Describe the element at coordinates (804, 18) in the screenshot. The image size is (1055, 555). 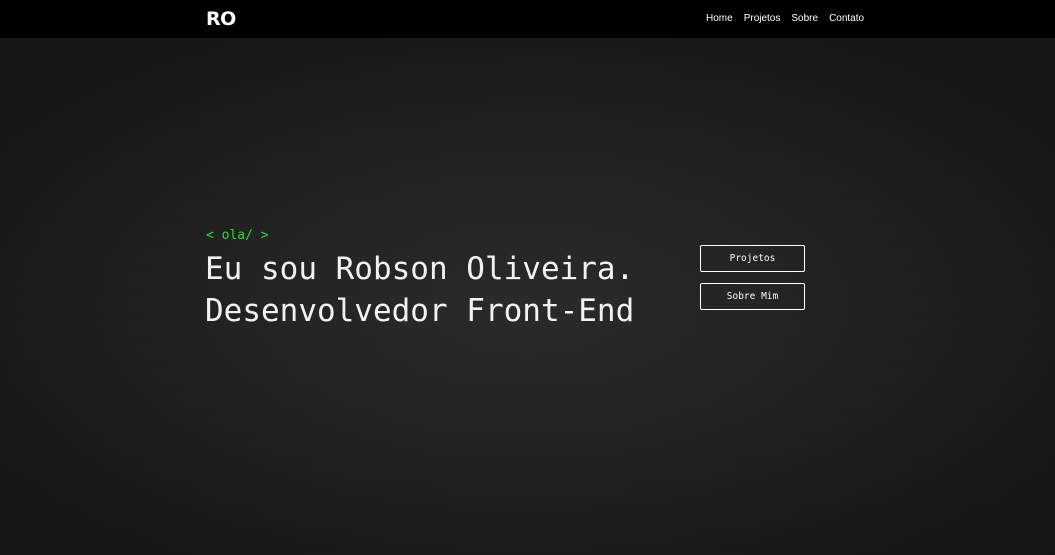
I see `nav-sobre: Sobre` at that location.